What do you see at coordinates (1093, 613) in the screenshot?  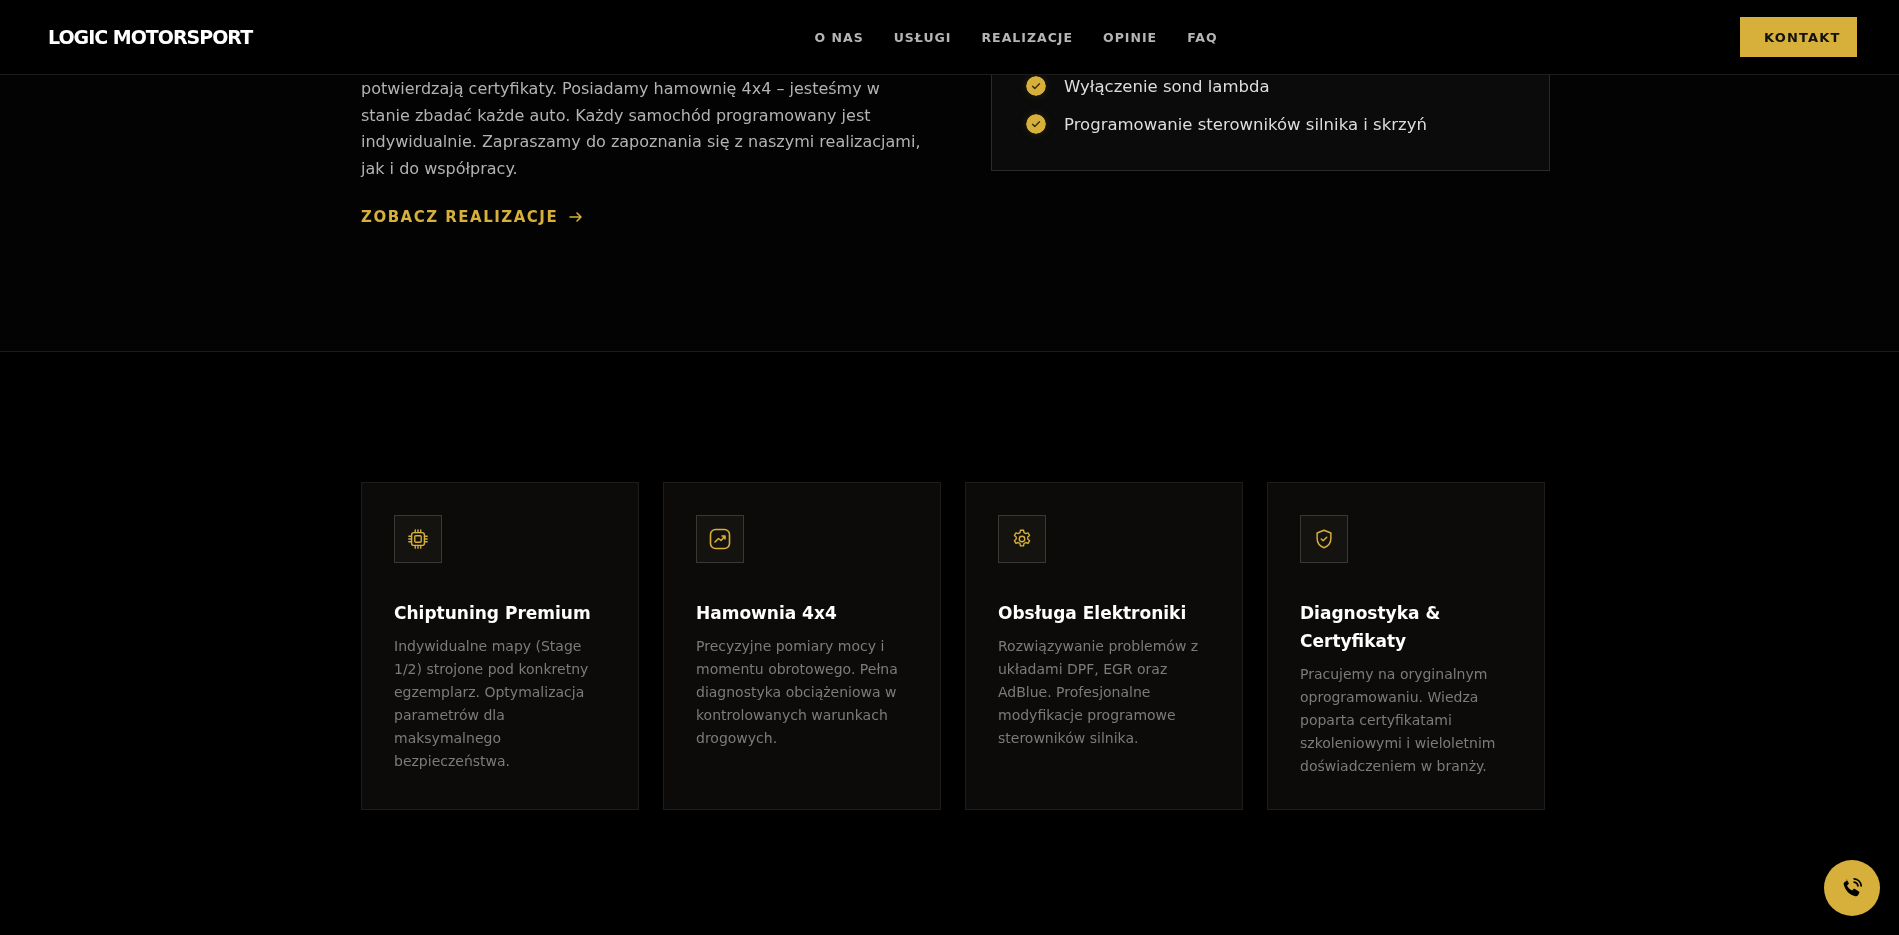 I see `service-title: Obsługa Elektroniki` at bounding box center [1093, 613].